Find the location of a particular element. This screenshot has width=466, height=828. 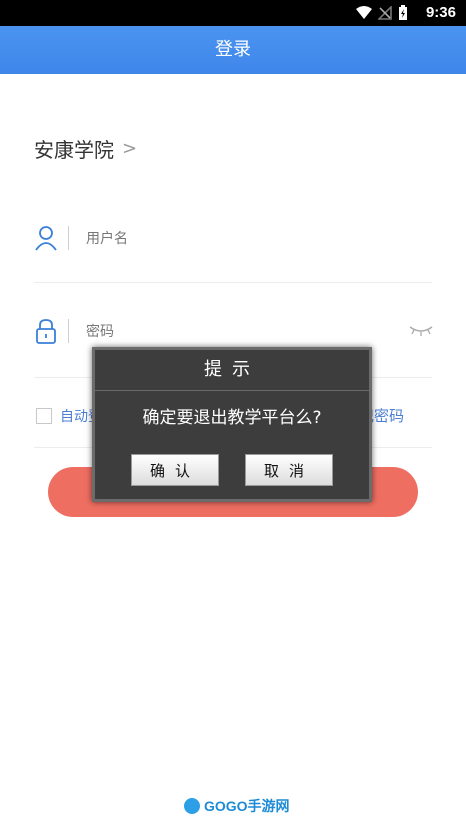

watermark-icon is located at coordinates (192, 806).